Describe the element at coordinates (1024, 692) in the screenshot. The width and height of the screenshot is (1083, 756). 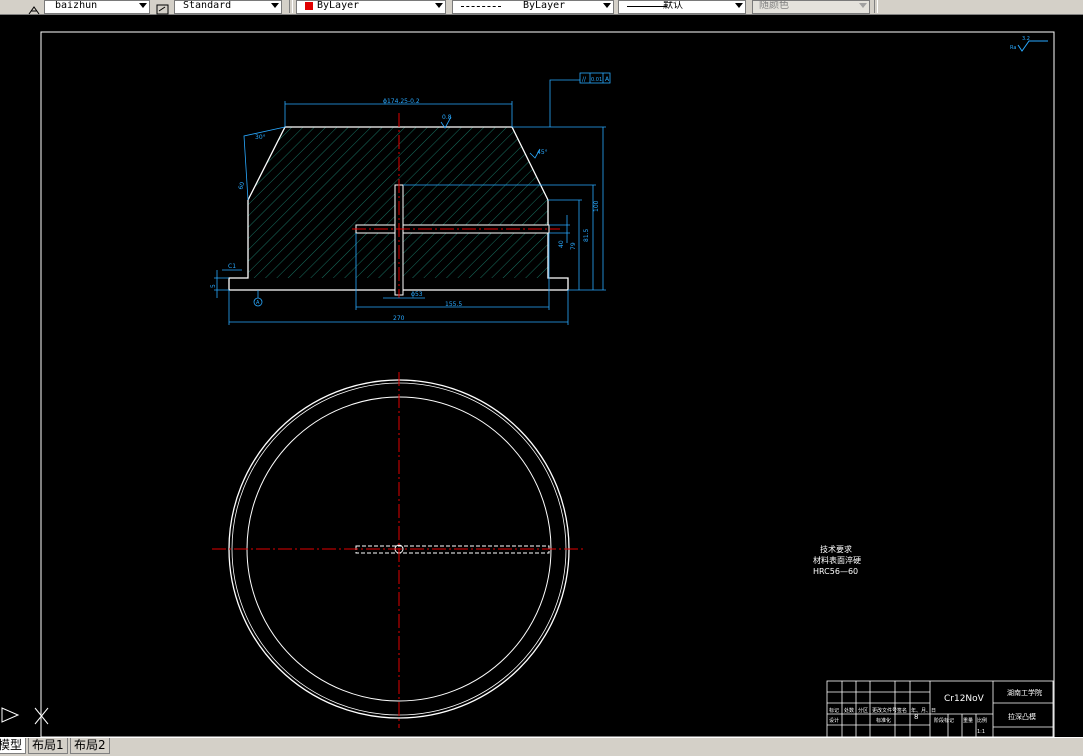
I see `tb-school: 湖南工学院` at that location.